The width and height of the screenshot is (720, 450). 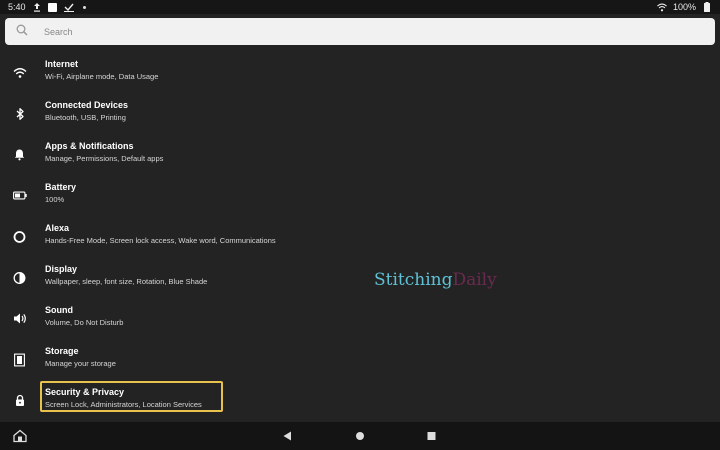 What do you see at coordinates (85, 392) in the screenshot?
I see `settings-item-title: Security & Privacy` at bounding box center [85, 392].